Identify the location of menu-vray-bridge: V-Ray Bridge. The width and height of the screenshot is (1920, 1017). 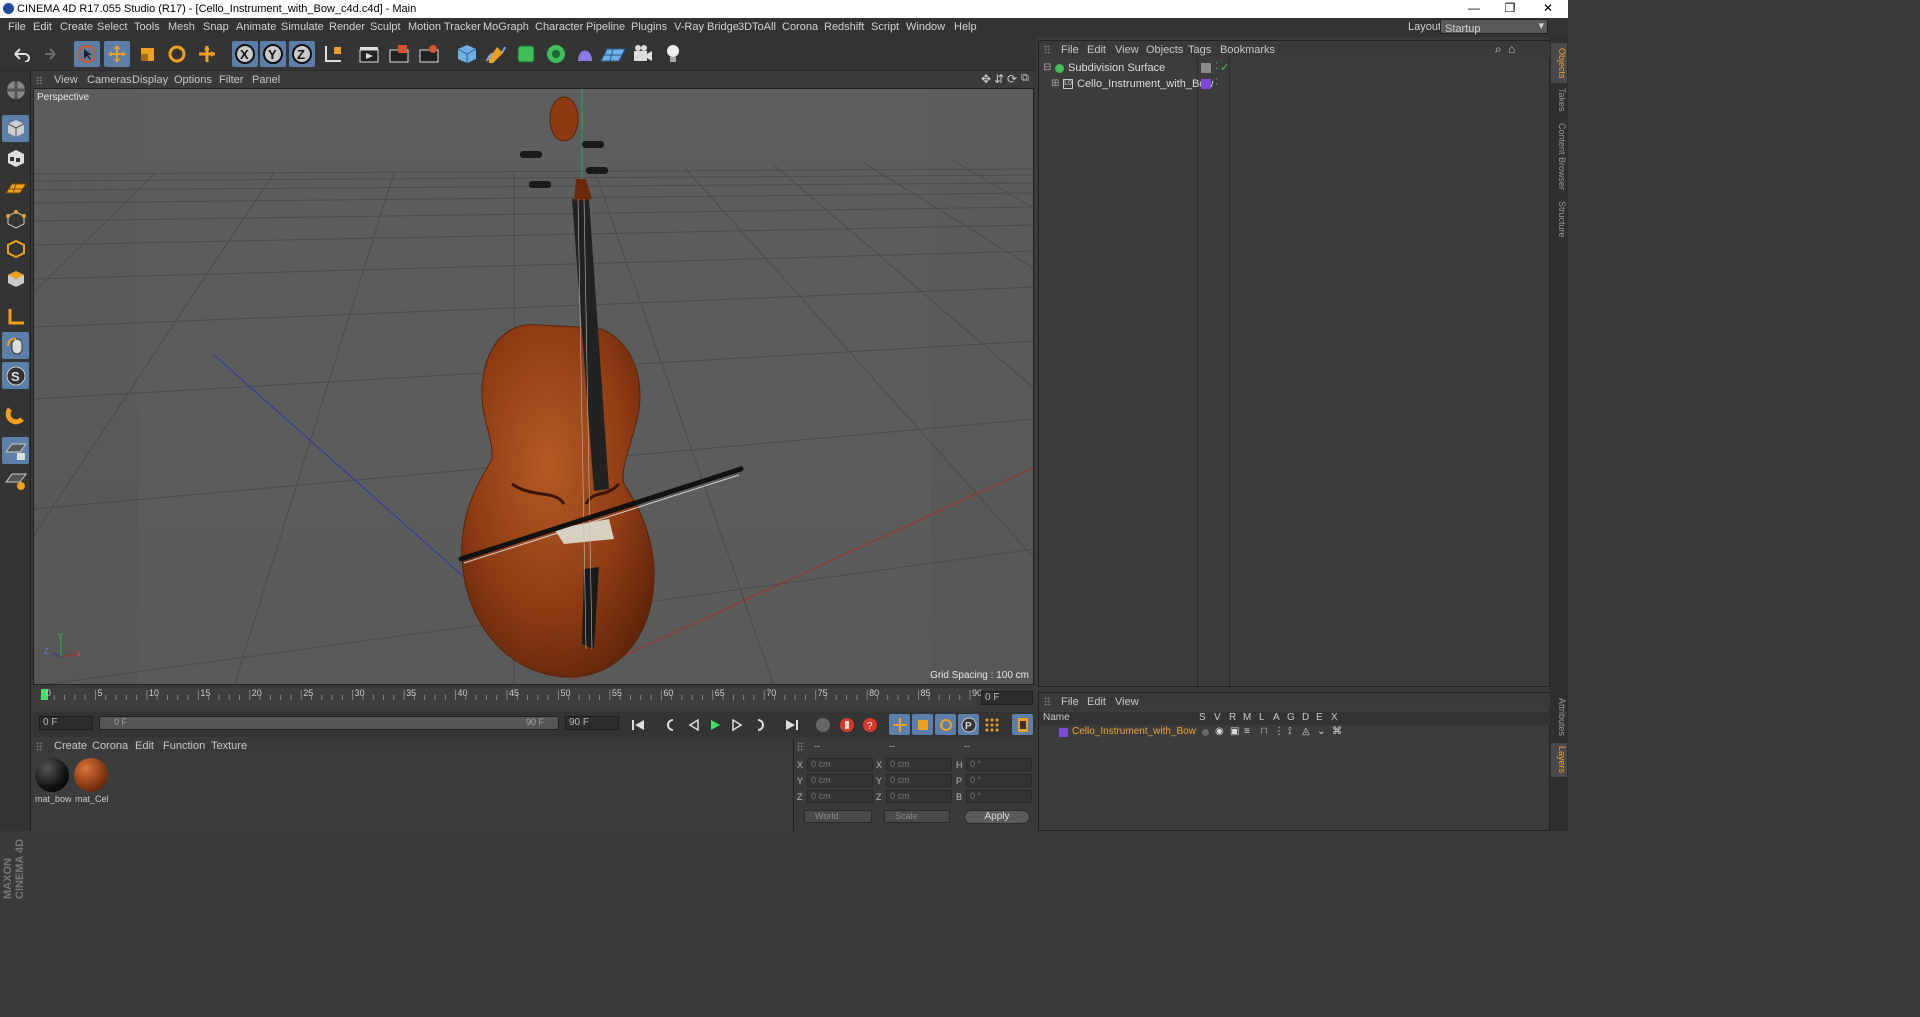
(706, 27).